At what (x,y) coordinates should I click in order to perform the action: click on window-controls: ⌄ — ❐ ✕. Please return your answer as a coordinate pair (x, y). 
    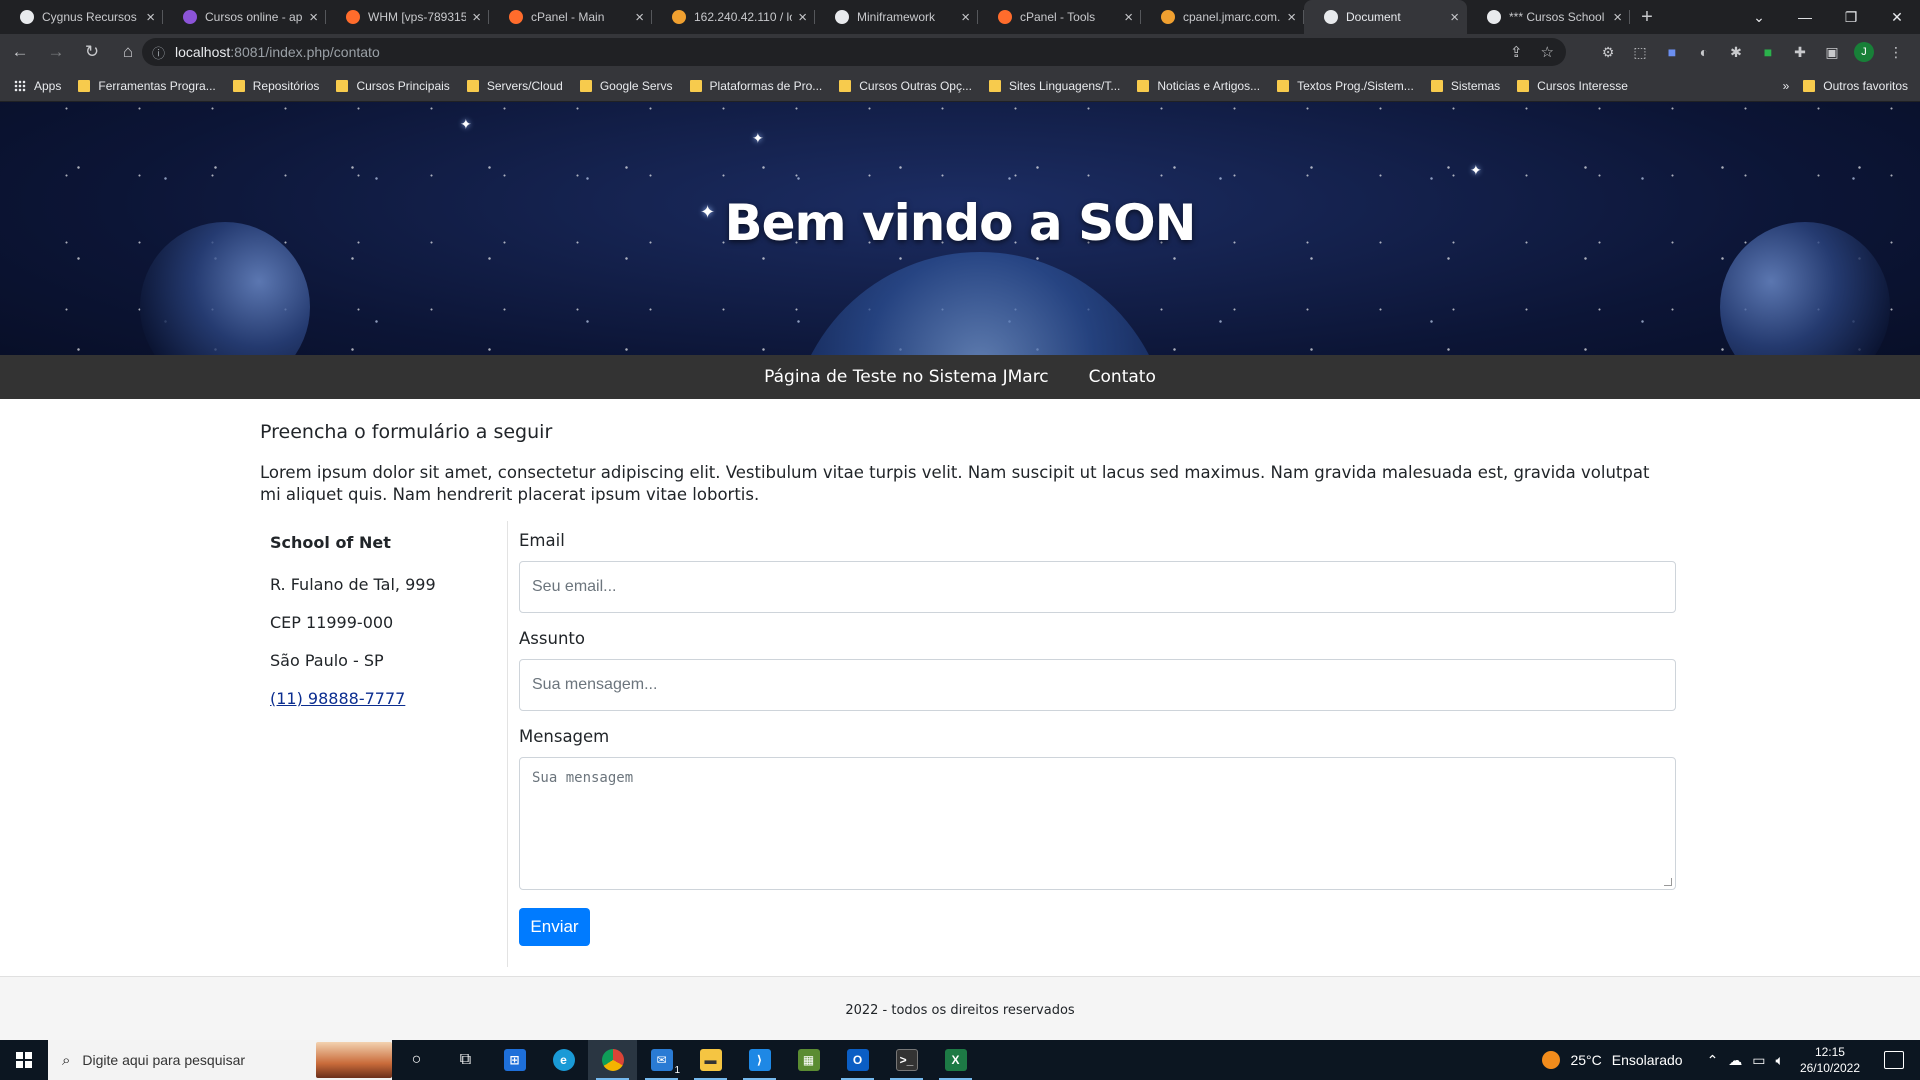
    Looking at the image, I should click on (1828, 17).